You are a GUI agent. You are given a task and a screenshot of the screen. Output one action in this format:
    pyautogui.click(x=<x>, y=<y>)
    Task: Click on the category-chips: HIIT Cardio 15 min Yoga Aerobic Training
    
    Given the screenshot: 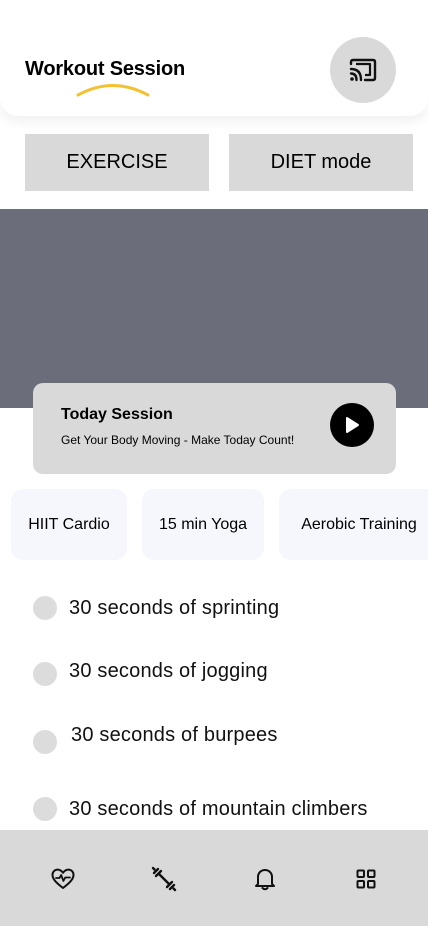 What is the action you would take?
    pyautogui.click(x=214, y=525)
    